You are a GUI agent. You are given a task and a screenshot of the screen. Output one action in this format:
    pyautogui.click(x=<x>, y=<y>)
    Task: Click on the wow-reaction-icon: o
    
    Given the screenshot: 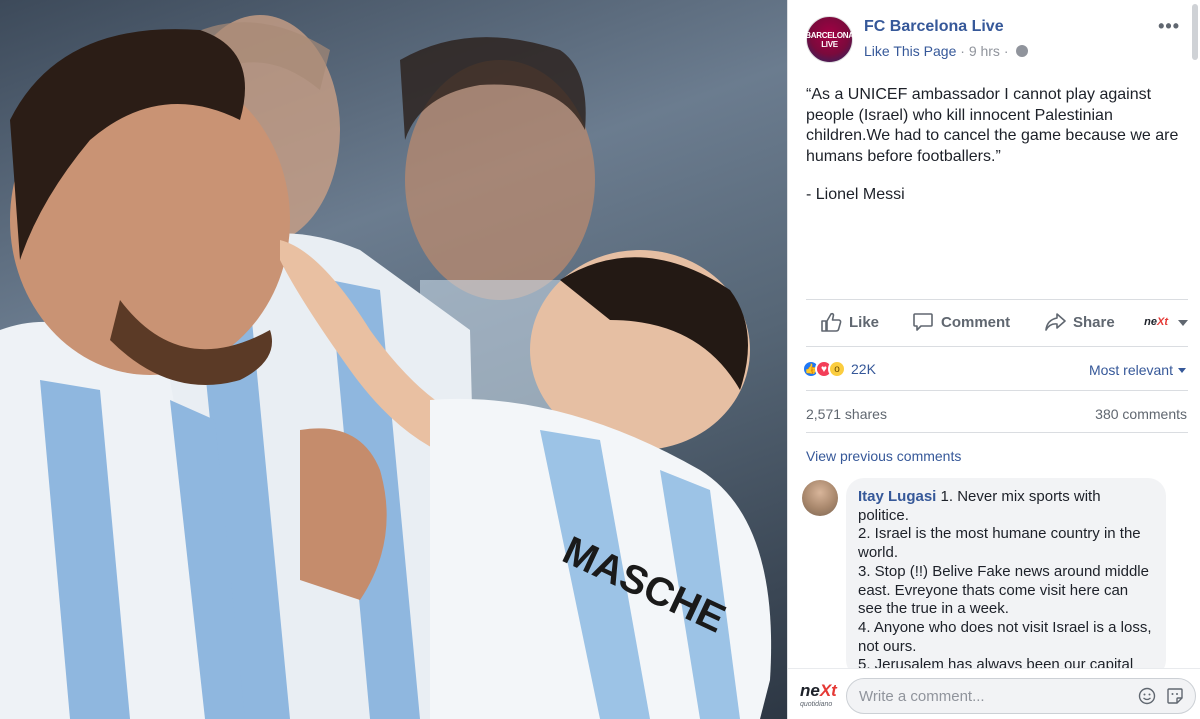 What is the action you would take?
    pyautogui.click(x=837, y=369)
    